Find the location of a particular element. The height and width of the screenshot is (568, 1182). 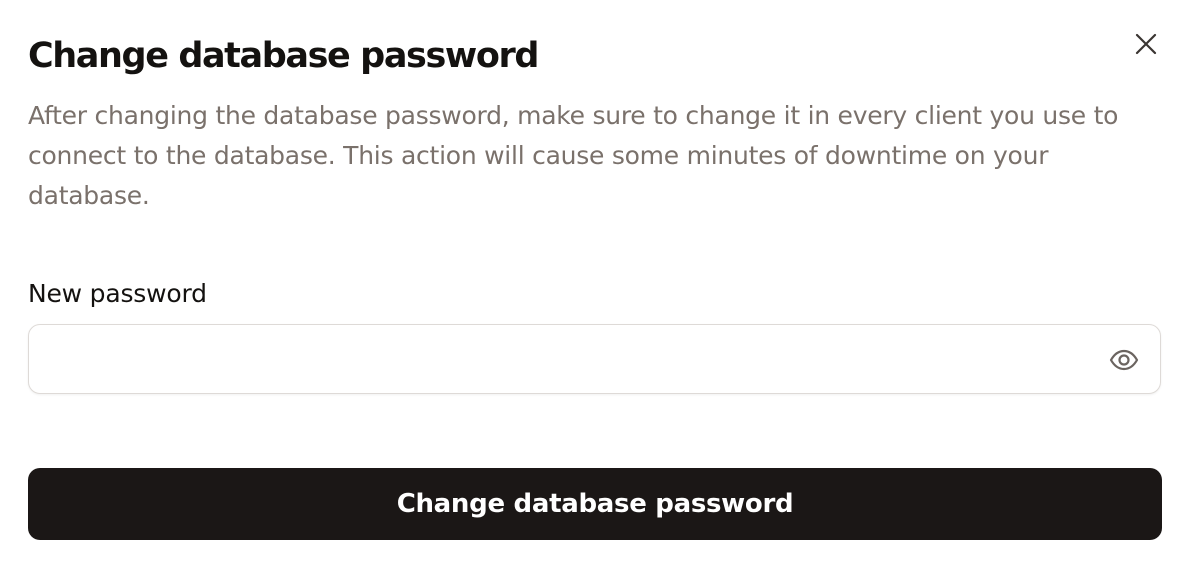

new-password-input is located at coordinates (569, 360).